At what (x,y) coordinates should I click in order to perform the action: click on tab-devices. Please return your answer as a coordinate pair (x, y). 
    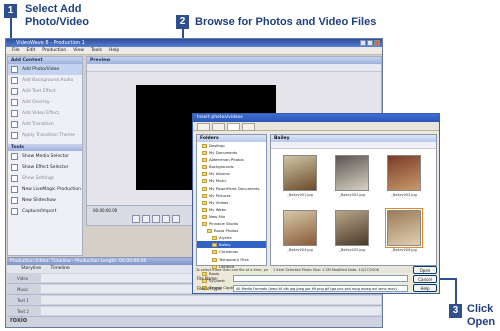
    Looking at the image, I should click on (248, 127).